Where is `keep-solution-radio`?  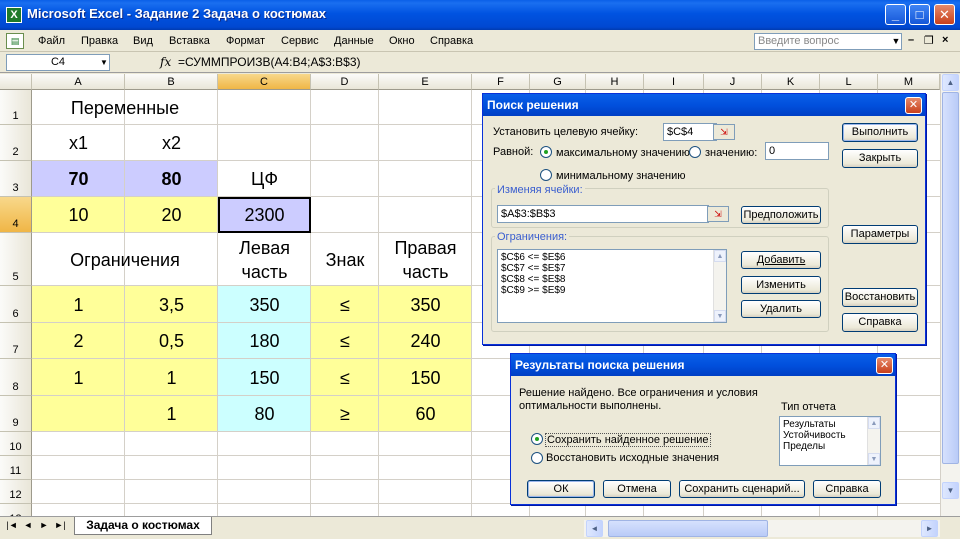
keep-solution-radio is located at coordinates (537, 439).